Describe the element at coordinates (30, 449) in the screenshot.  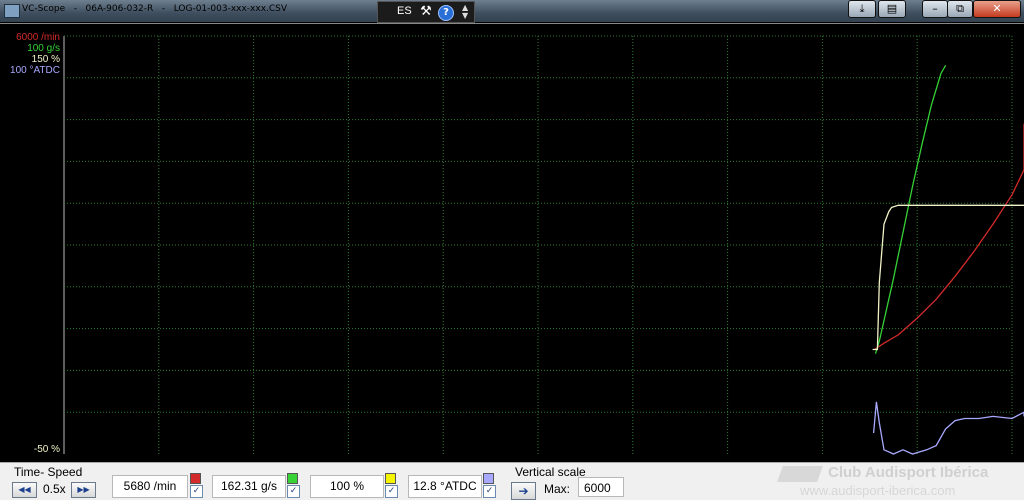
I see `scale-min: -50 %` at that location.